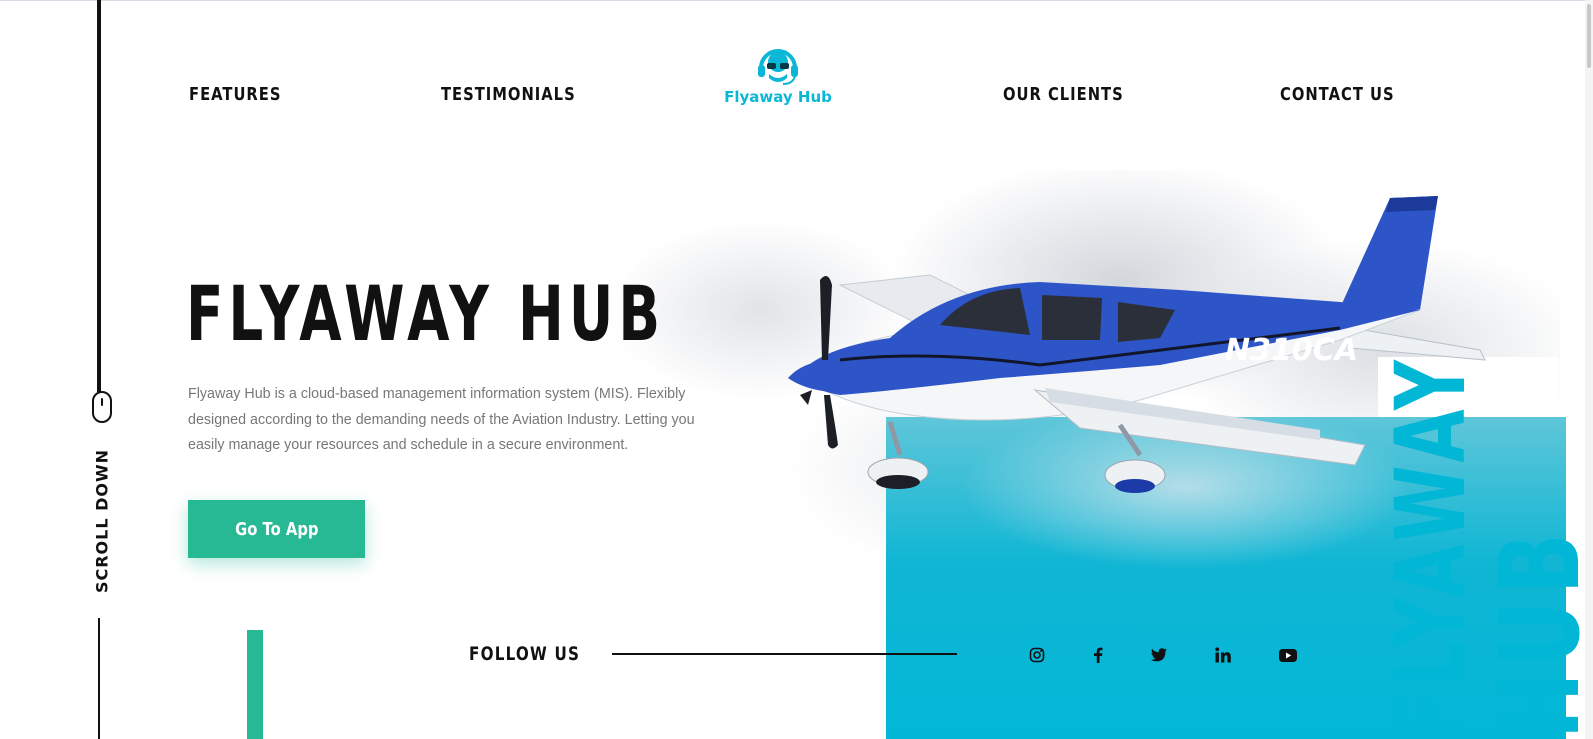 Image resolution: width=1593 pixels, height=739 pixels. Describe the element at coordinates (235, 96) in the screenshot. I see `nav-link-features: FEATURES` at that location.